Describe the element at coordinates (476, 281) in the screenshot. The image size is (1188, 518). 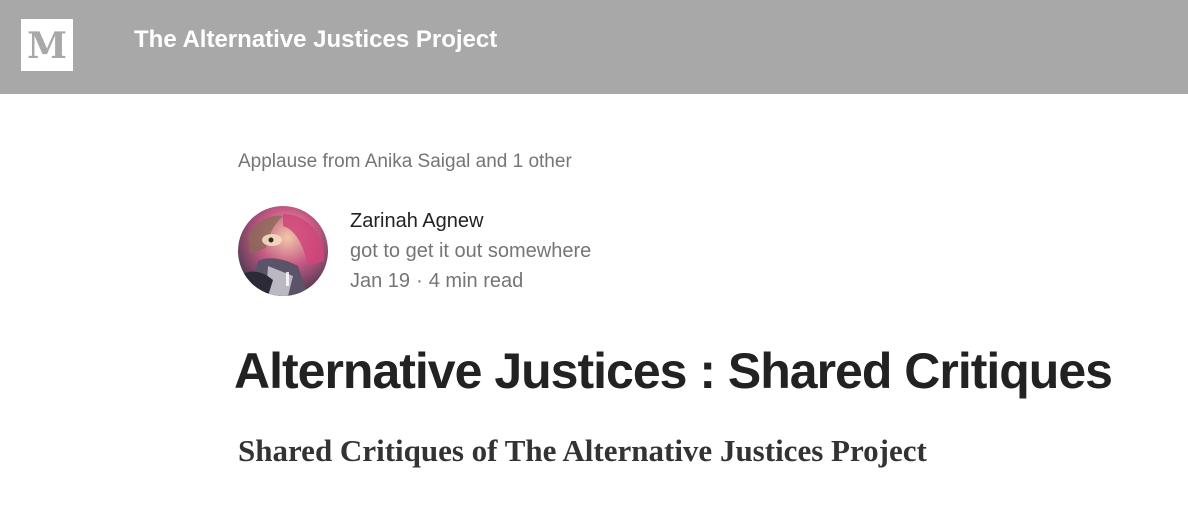
I see `read-time: 4 min read` at that location.